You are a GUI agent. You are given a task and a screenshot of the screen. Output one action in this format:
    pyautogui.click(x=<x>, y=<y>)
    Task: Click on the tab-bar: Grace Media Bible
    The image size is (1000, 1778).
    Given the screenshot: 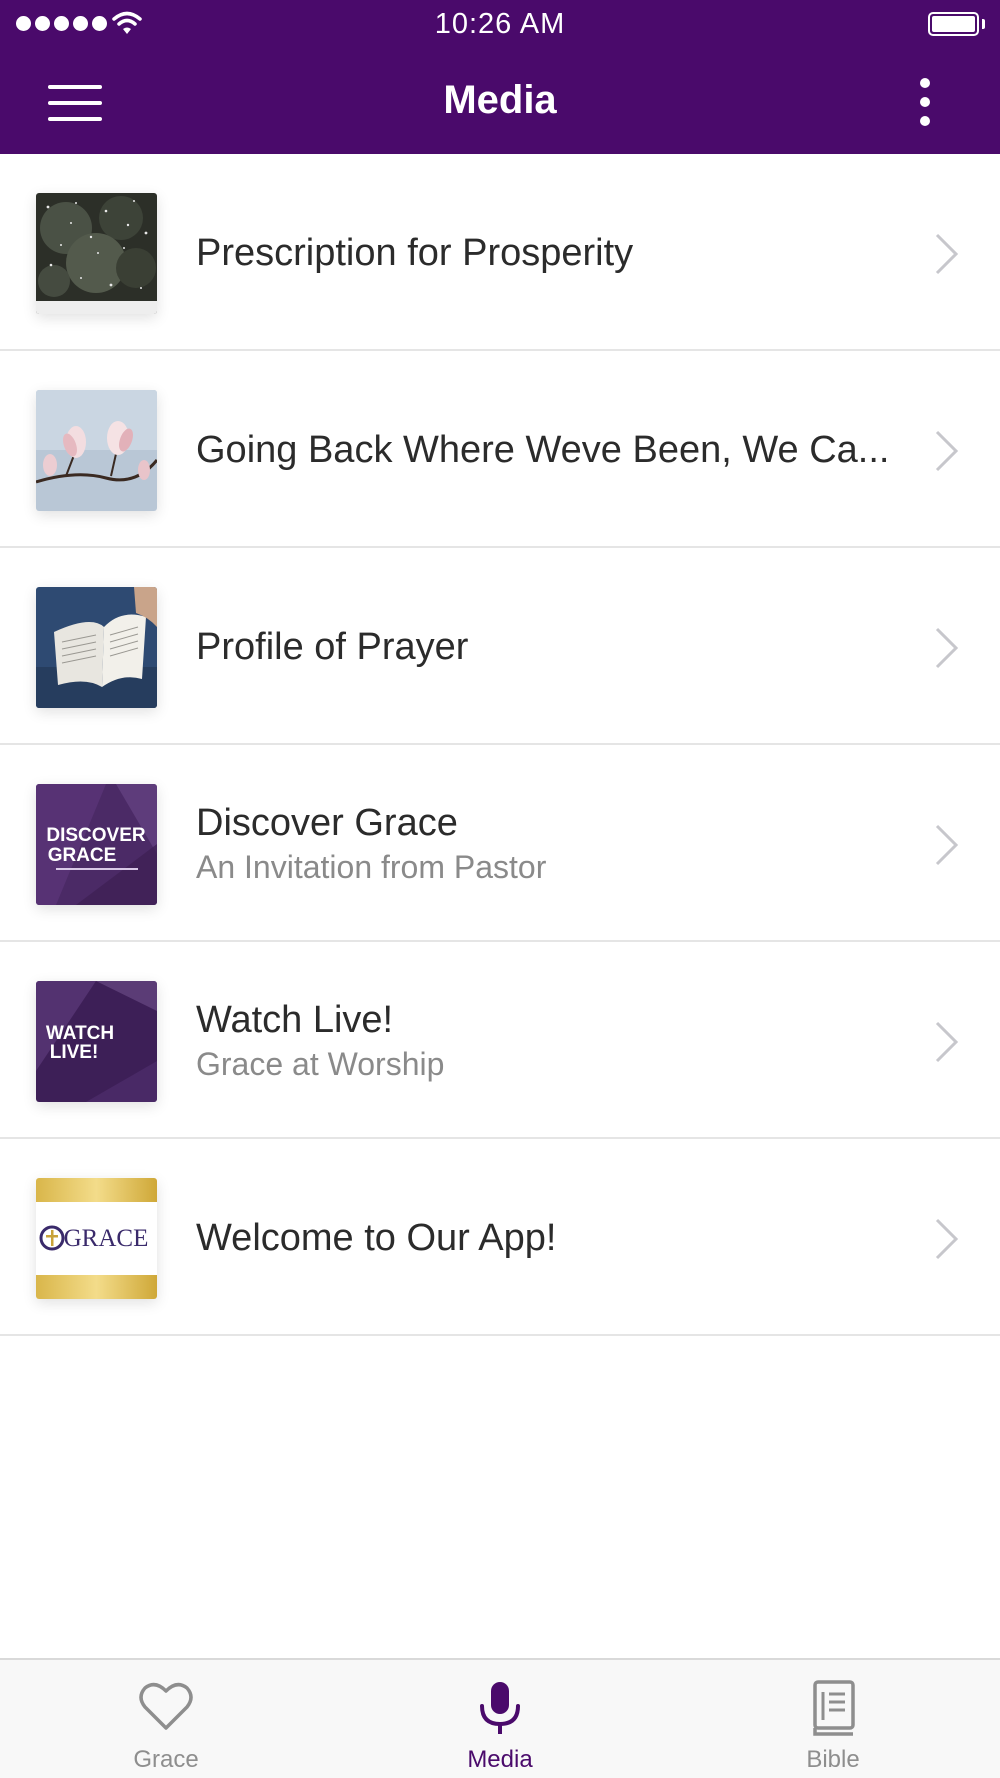 What is the action you would take?
    pyautogui.click(x=500, y=1718)
    